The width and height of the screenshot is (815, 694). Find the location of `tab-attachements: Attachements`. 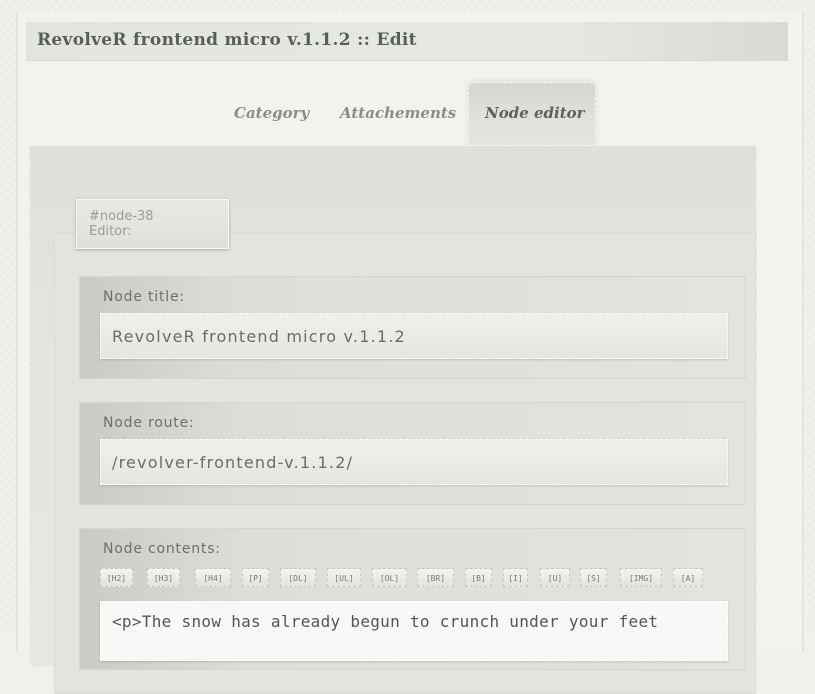

tab-attachements: Attachements is located at coordinates (398, 113).